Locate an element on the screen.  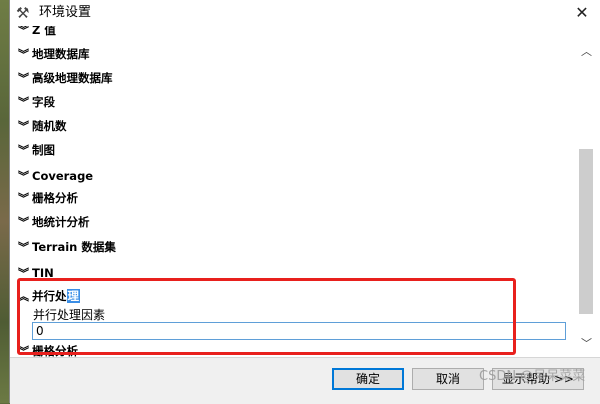
category-label: Coverage is located at coordinates (63, 176).